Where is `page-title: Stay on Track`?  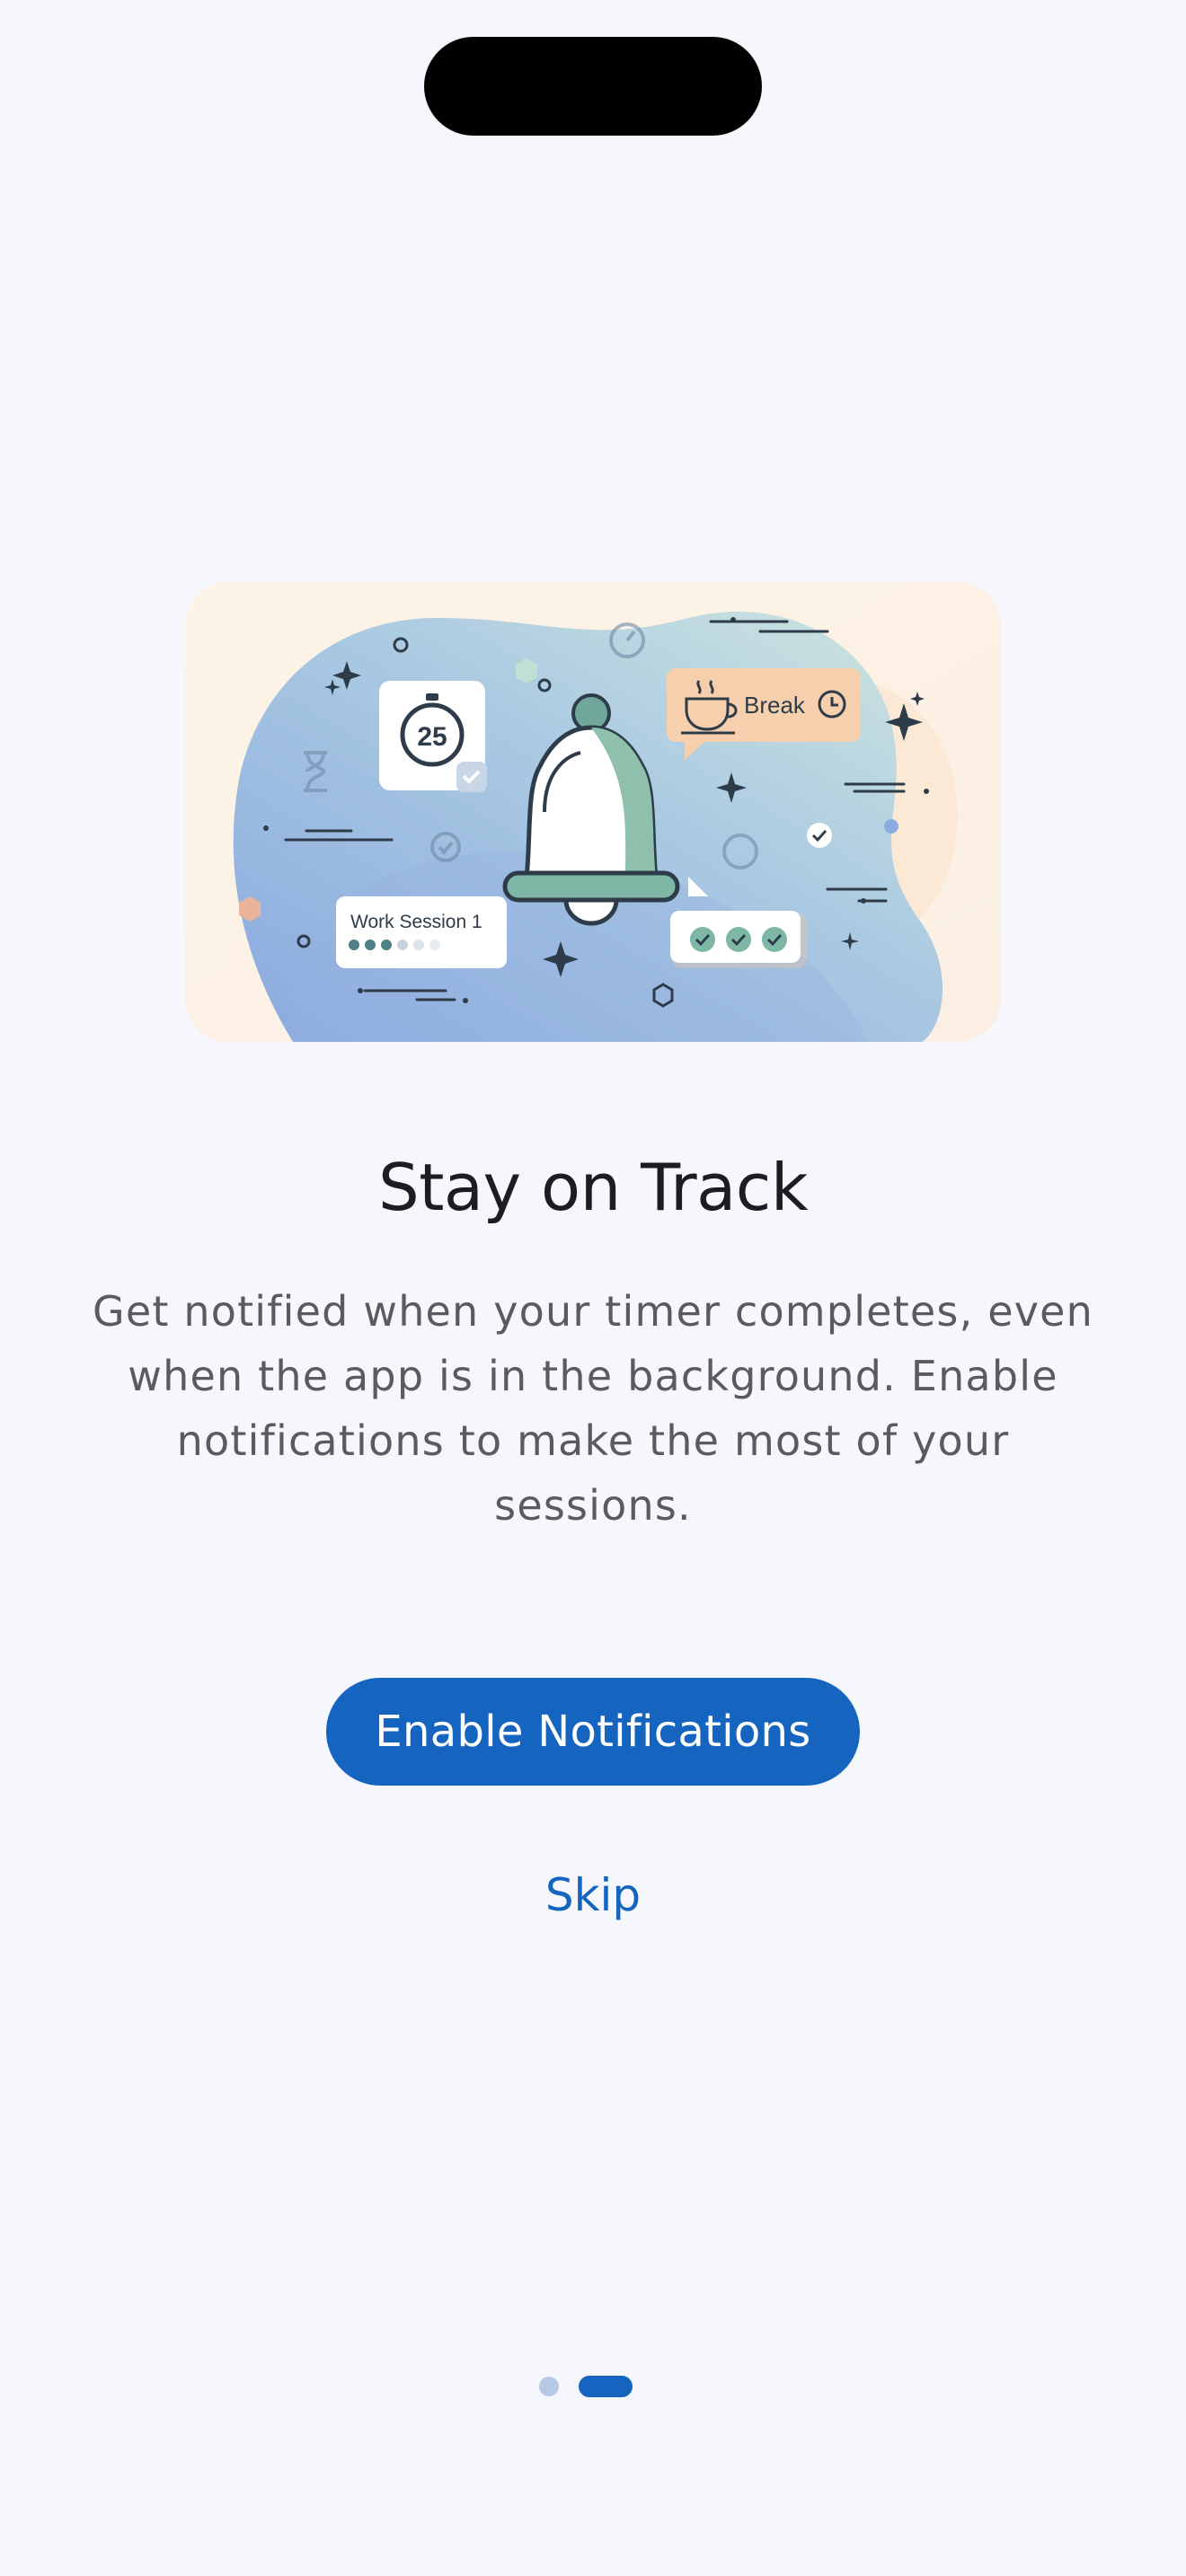 page-title: Stay on Track is located at coordinates (593, 1187).